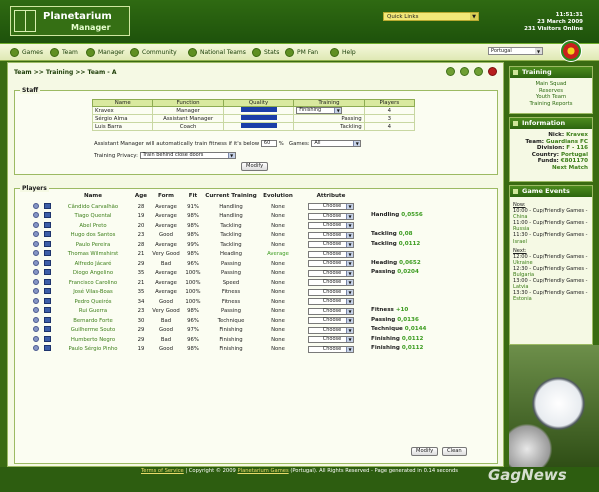 This screenshot has width=599, height=492. What do you see at coordinates (551, 257) in the screenshot?
I see `event-item: 12:00 - Cup/Friendly Games -` at bounding box center [551, 257].